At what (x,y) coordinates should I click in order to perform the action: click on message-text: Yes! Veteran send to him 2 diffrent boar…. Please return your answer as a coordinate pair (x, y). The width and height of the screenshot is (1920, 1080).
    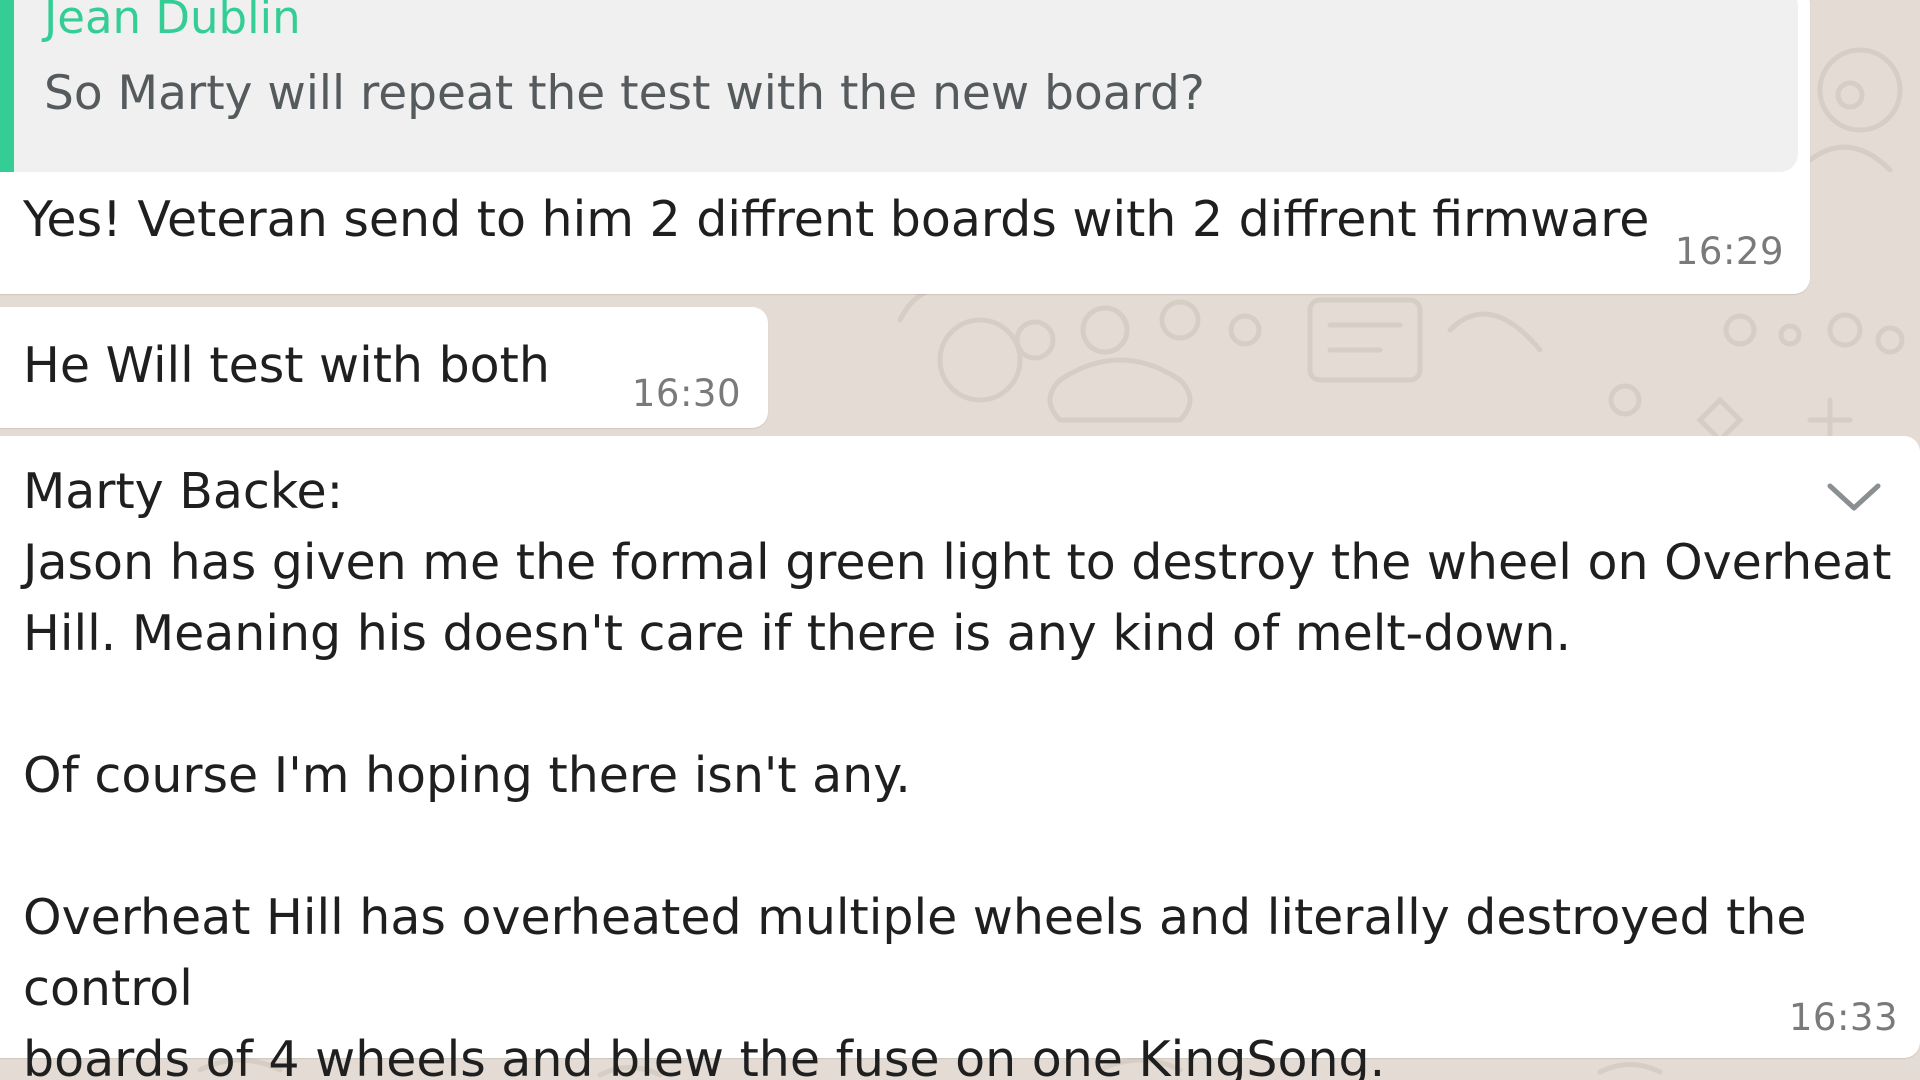
    Looking at the image, I should click on (836, 219).